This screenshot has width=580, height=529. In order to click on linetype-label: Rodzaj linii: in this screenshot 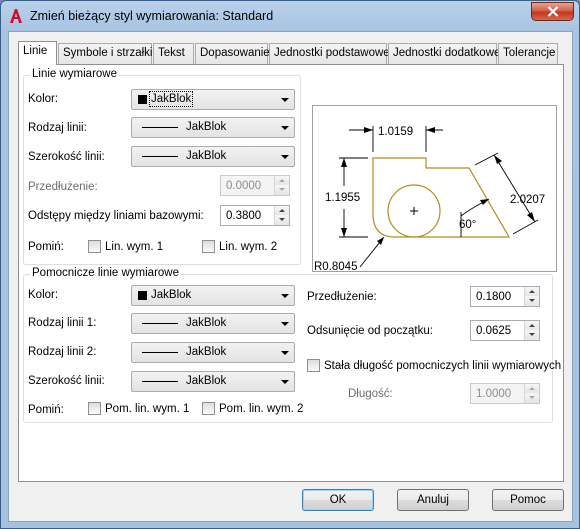, I will do `click(57, 128)`.